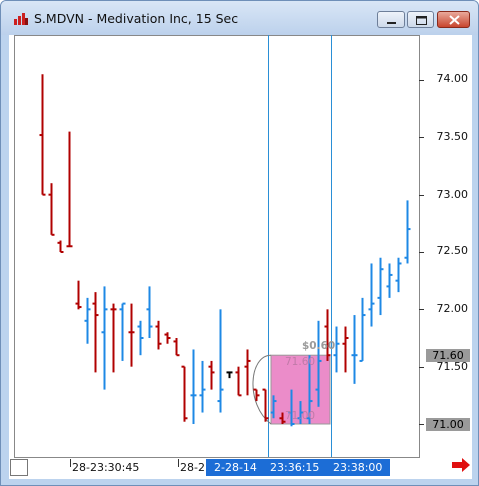 The height and width of the screenshot is (486, 479). I want to click on measure-delta-label: $0.60, so click(319, 346).